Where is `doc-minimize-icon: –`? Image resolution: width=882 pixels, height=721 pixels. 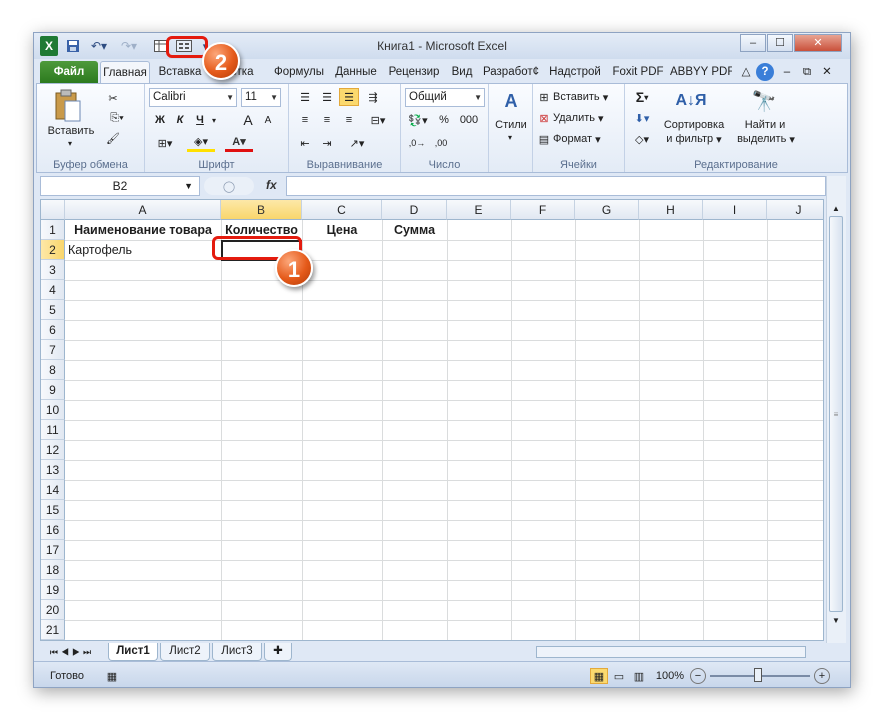 doc-minimize-icon: – is located at coordinates (787, 72).